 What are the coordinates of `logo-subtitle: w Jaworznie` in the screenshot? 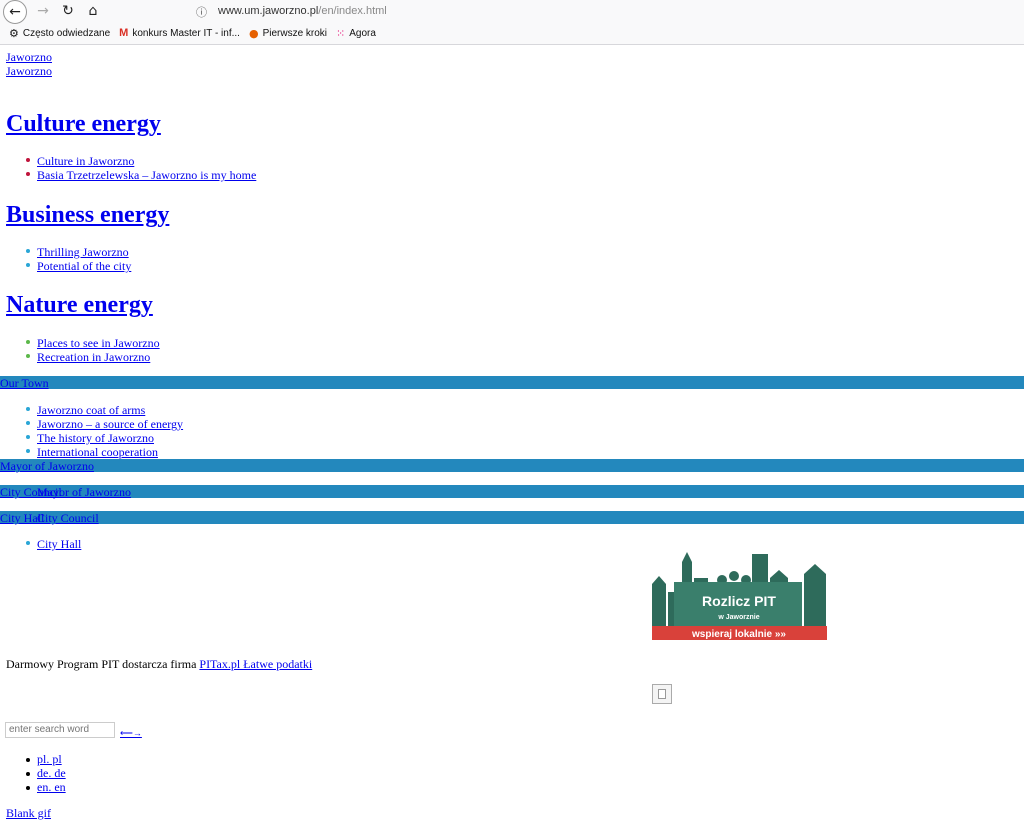 It's located at (738, 617).